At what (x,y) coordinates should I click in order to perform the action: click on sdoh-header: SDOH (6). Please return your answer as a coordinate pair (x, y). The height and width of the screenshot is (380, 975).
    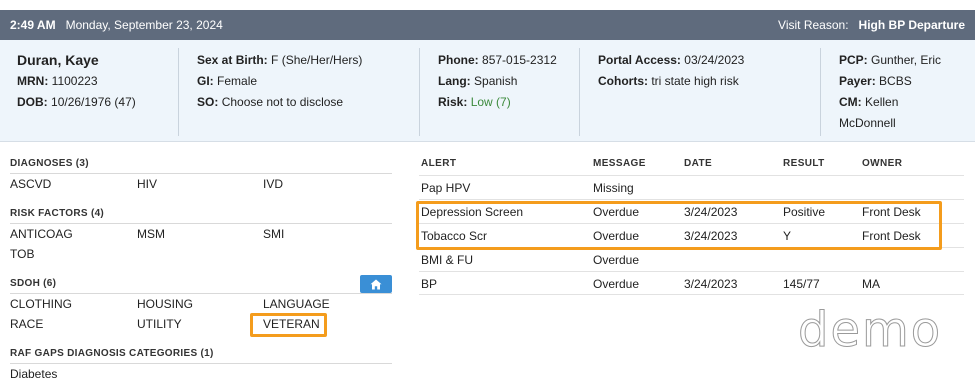
    Looking at the image, I should click on (201, 284).